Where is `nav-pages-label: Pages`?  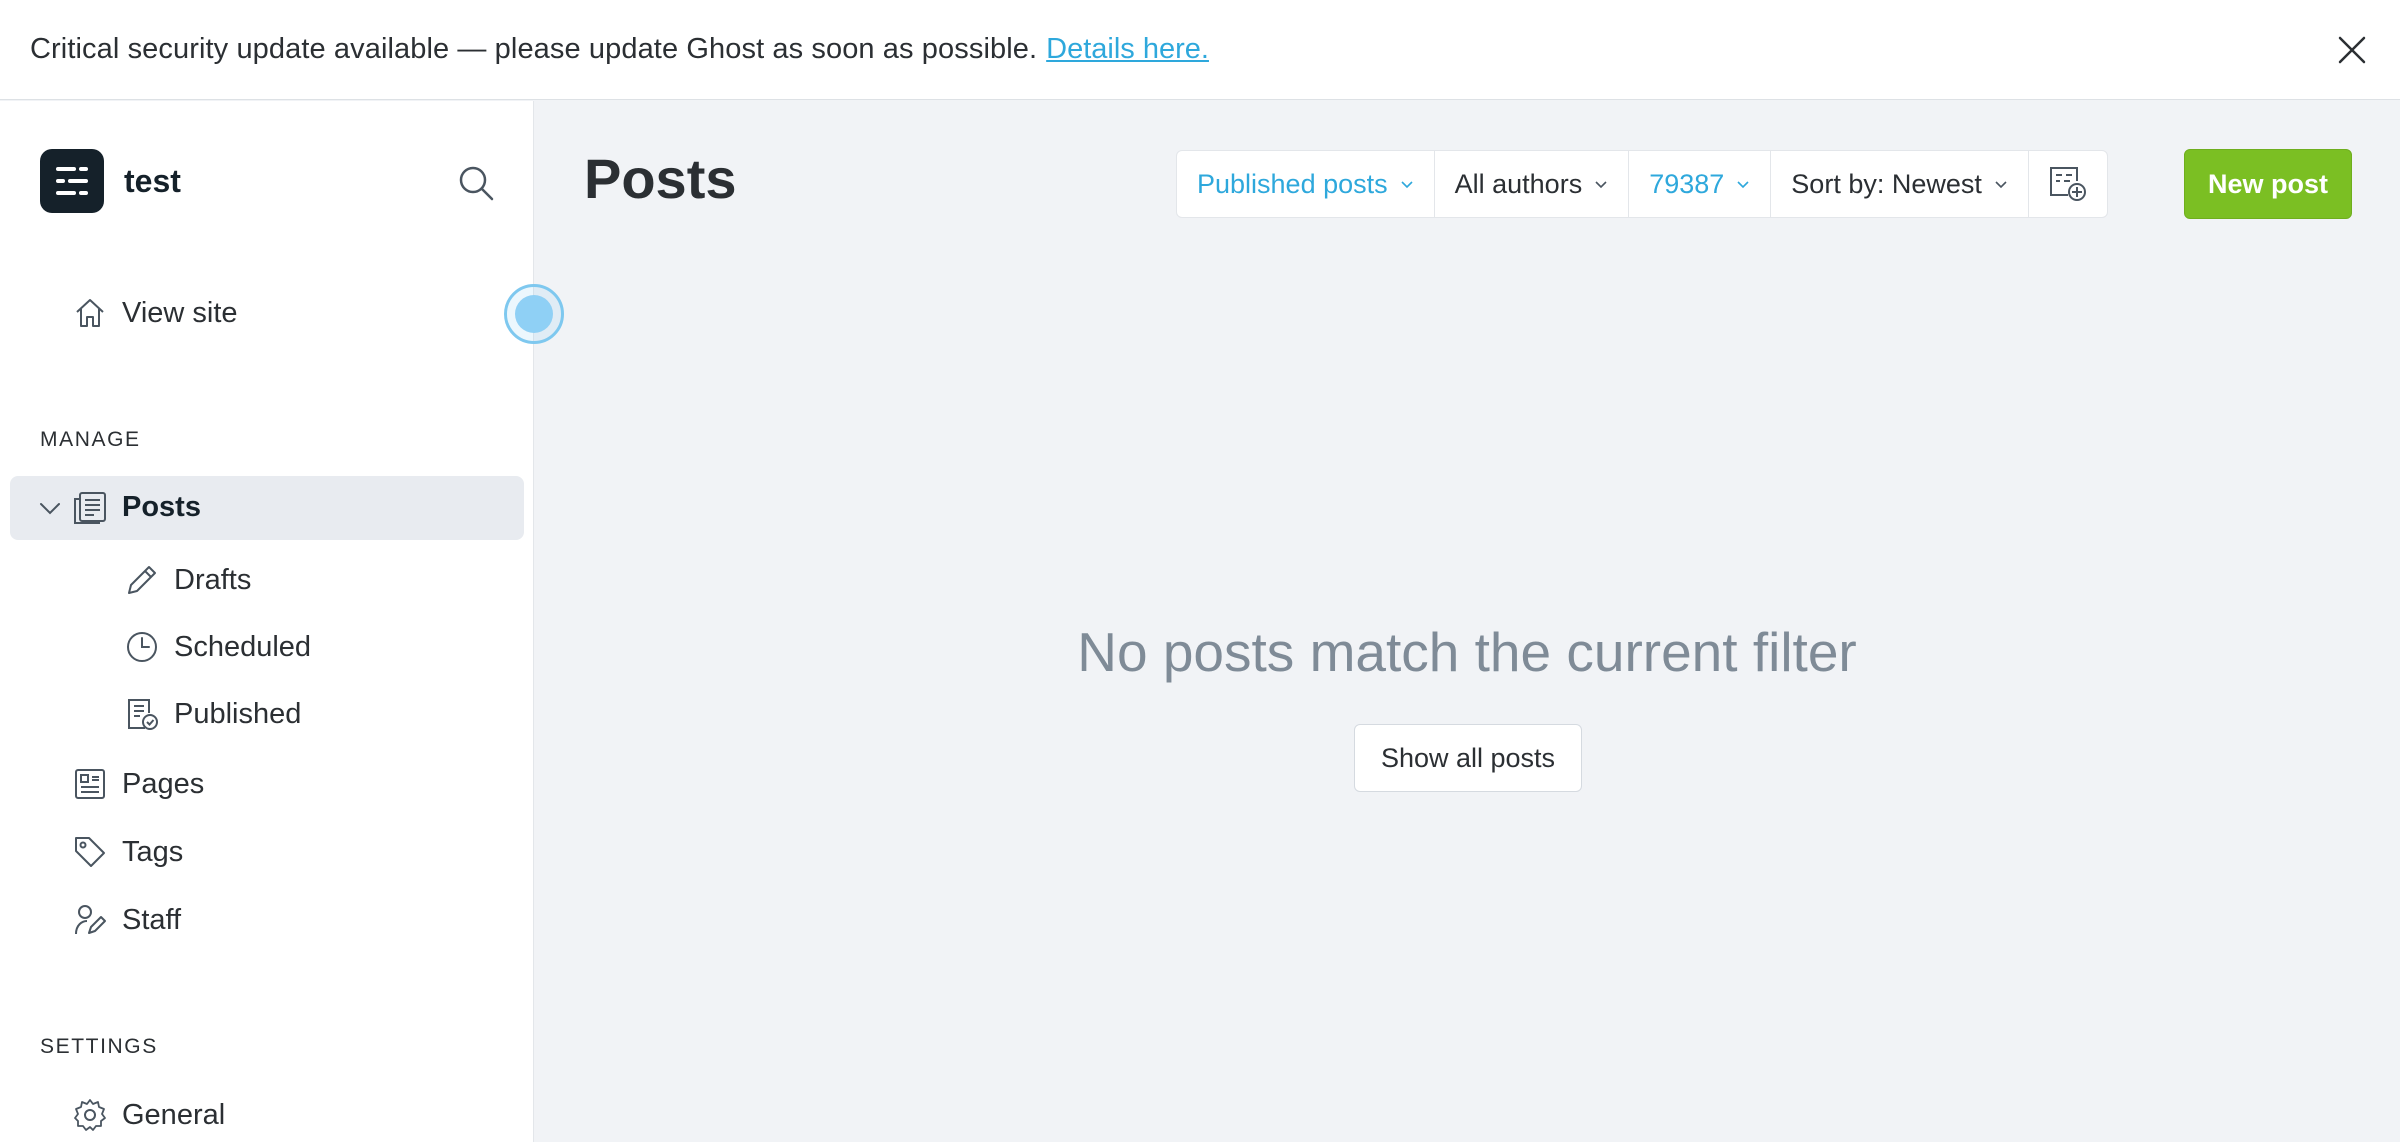
nav-pages-label: Pages is located at coordinates (163, 783).